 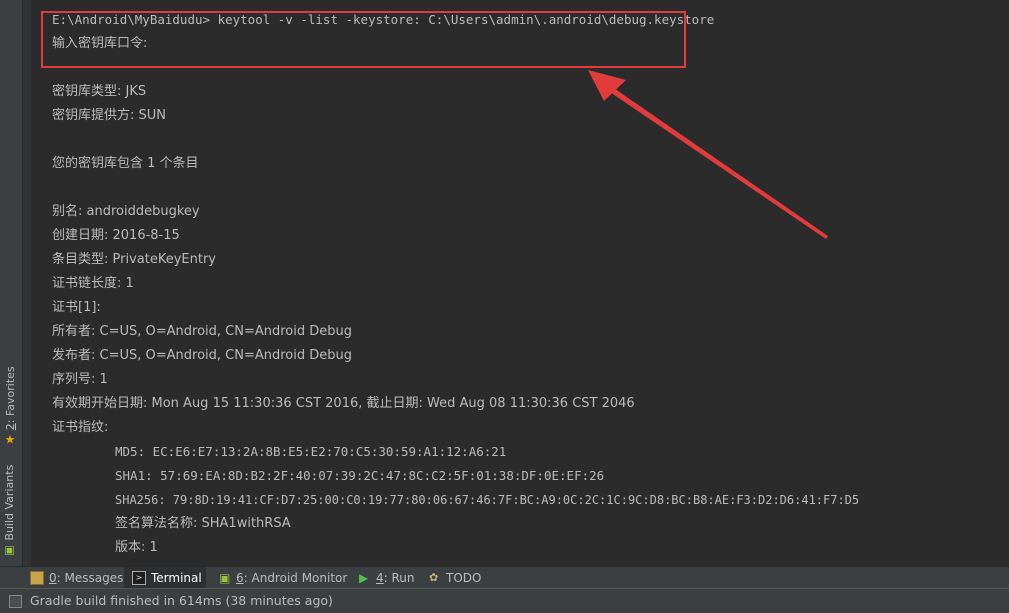 I want to click on run-icon: ▶, so click(x=364, y=578).